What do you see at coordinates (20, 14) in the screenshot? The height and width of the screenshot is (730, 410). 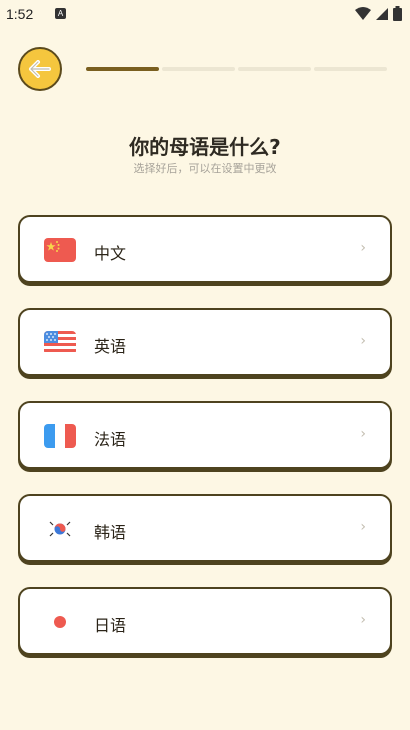 I see `status-time: 1:52` at bounding box center [20, 14].